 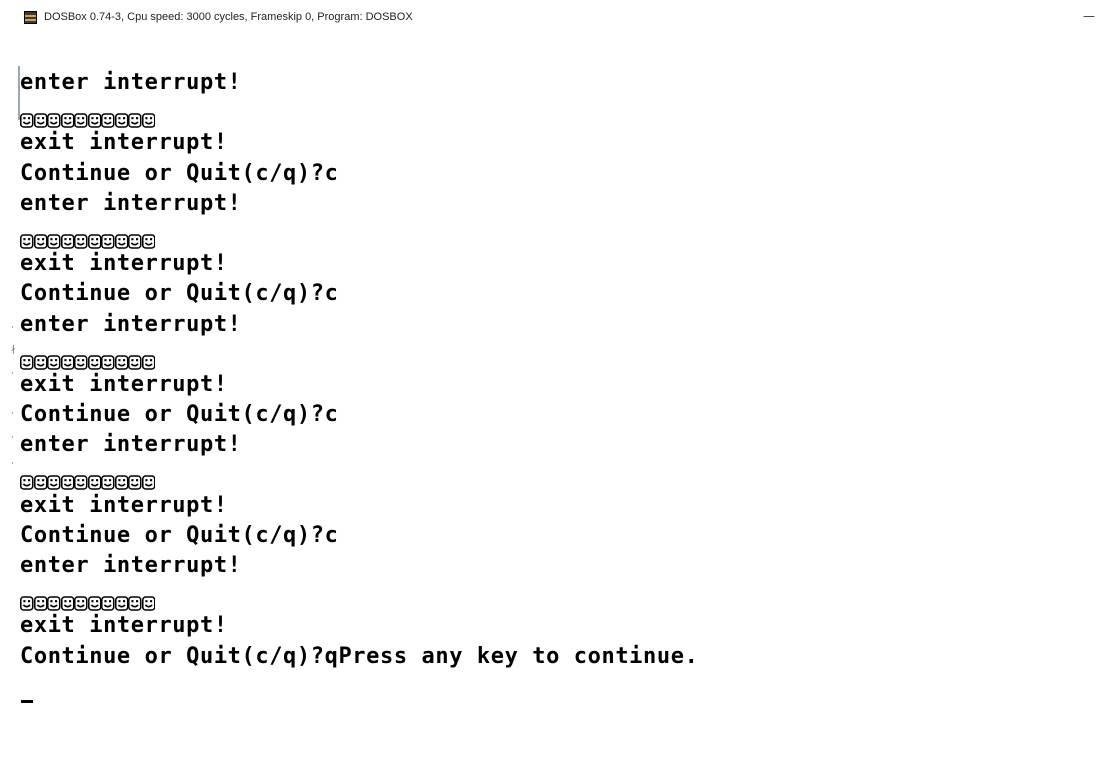 What do you see at coordinates (30, 17) in the screenshot?
I see `dosbox-icon` at bounding box center [30, 17].